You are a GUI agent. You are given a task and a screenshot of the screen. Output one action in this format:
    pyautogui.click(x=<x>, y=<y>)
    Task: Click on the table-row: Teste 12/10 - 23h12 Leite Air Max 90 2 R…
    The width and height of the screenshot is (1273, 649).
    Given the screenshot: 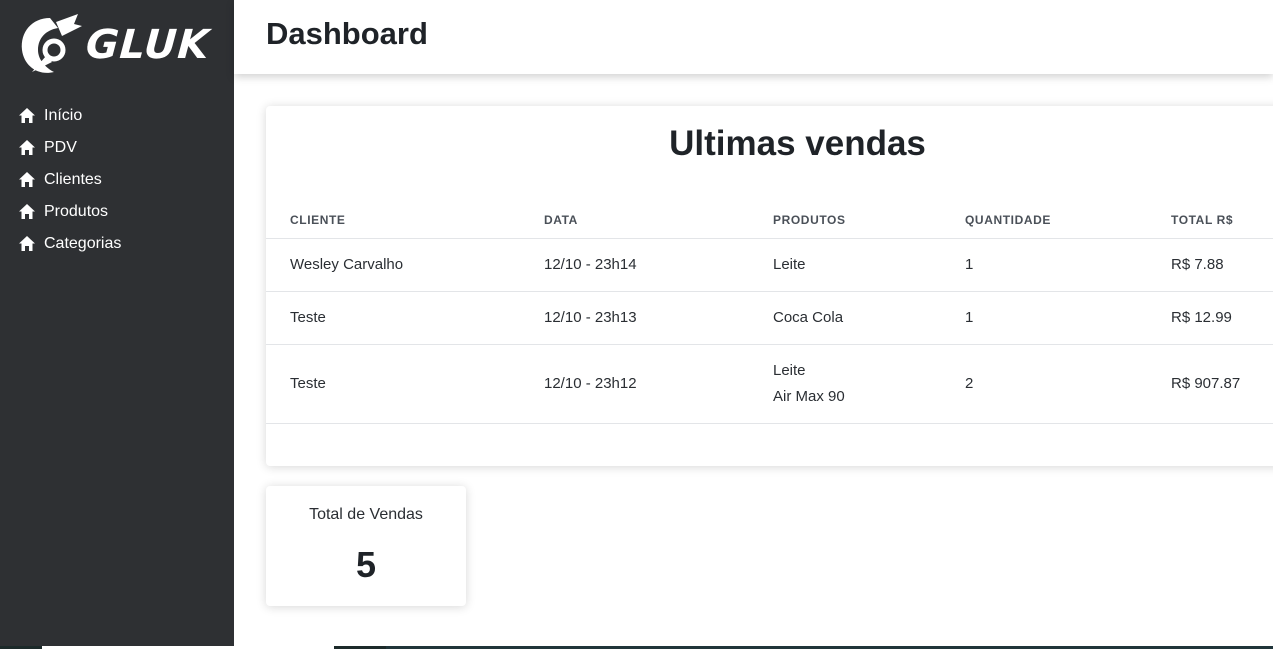 What is the action you would take?
    pyautogui.click(x=769, y=384)
    